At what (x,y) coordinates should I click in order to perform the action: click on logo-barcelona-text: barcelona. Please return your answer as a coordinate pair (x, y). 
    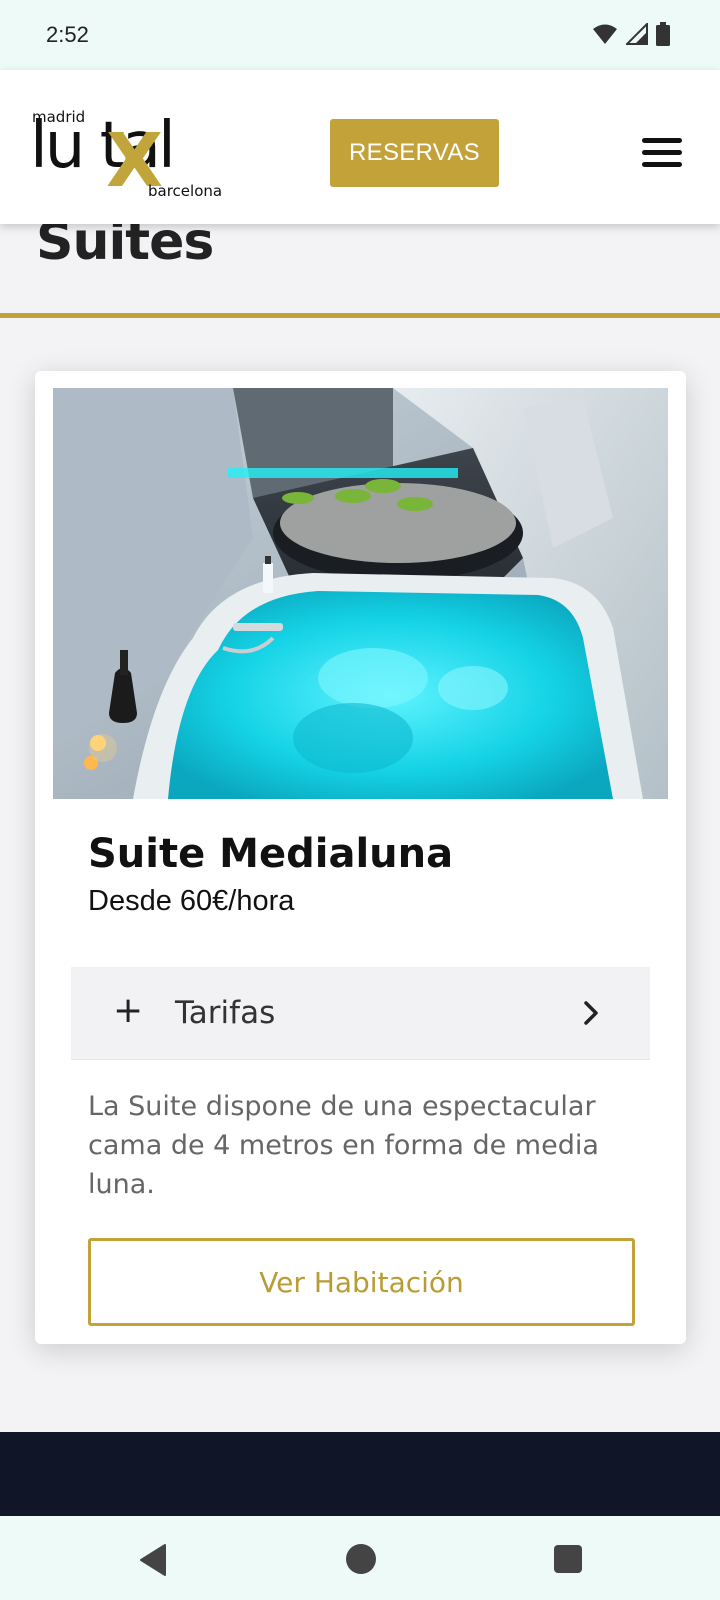
    Looking at the image, I should click on (185, 191).